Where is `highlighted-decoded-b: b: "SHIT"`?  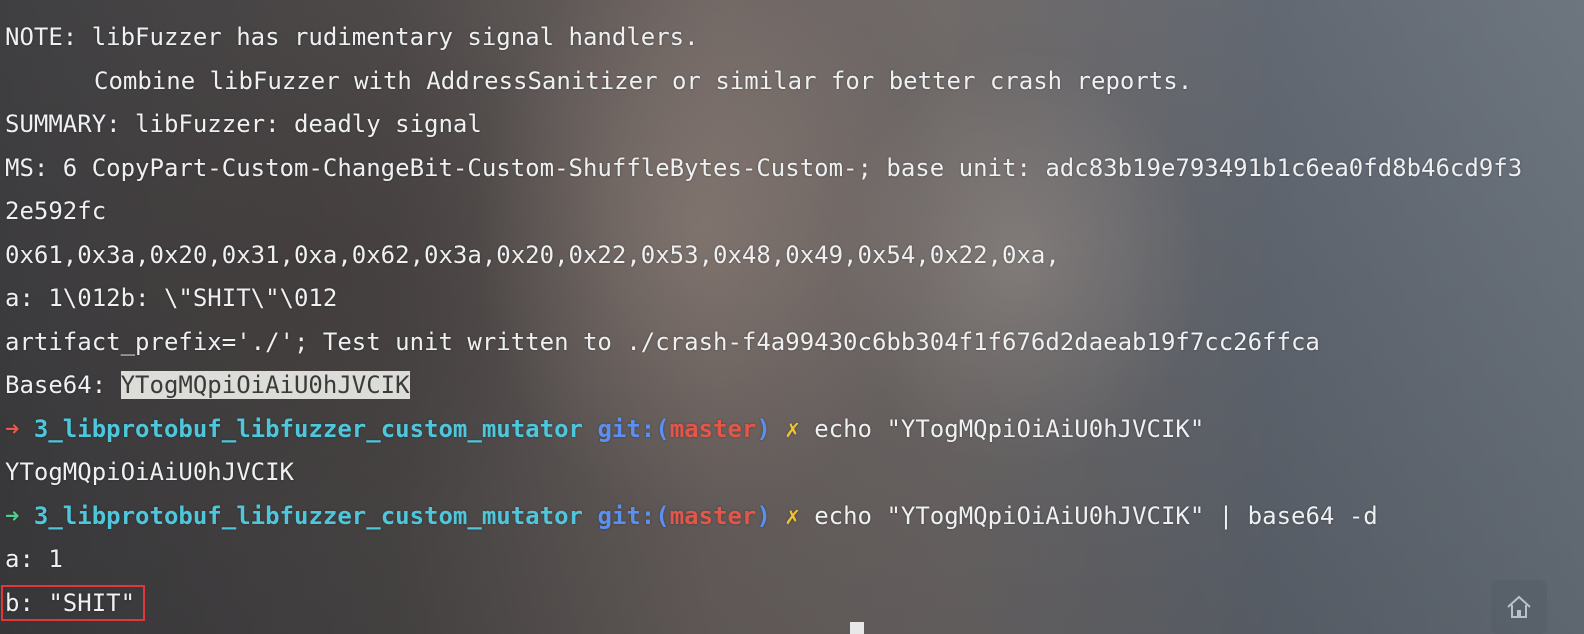
highlighted-decoded-b: b: "SHIT" is located at coordinates (73, 602).